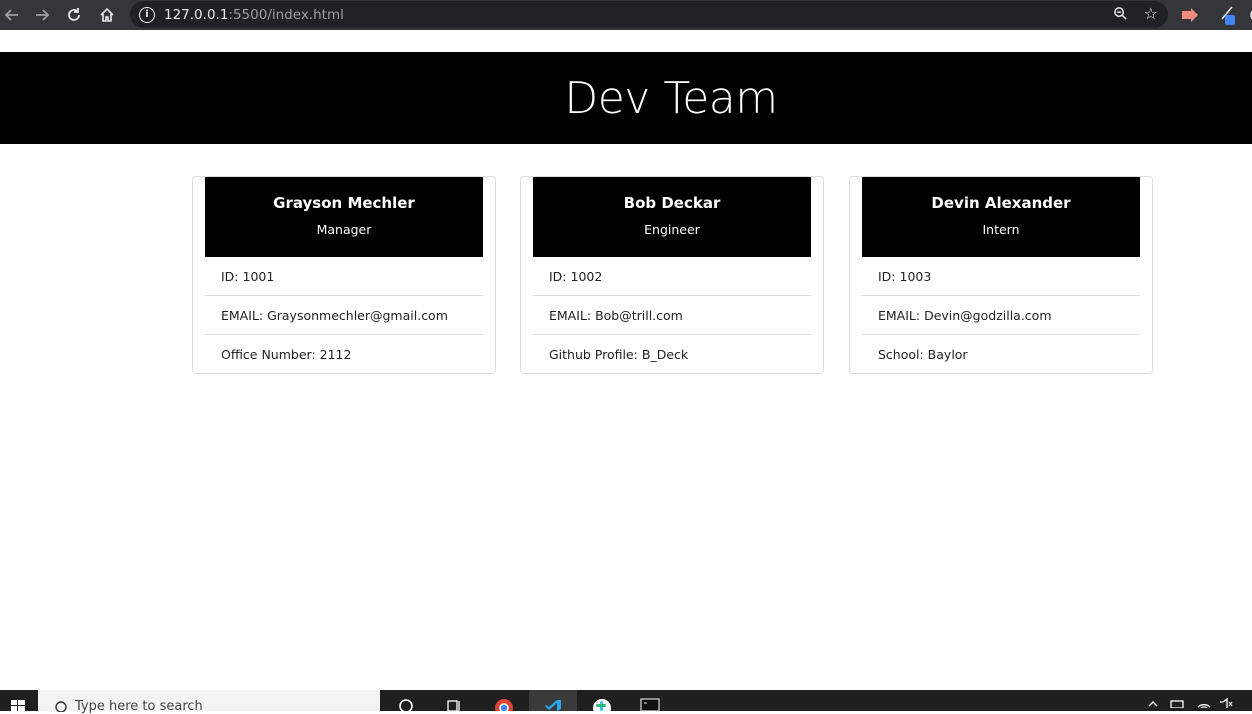  Describe the element at coordinates (1190, 15) in the screenshot. I see `extension-icon` at that location.